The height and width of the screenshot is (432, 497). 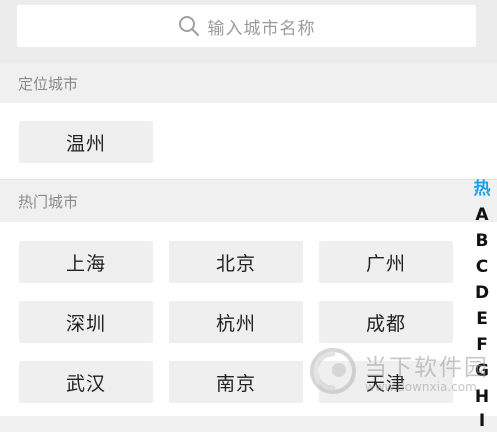 I want to click on city-button: 上海, so click(x=86, y=262).